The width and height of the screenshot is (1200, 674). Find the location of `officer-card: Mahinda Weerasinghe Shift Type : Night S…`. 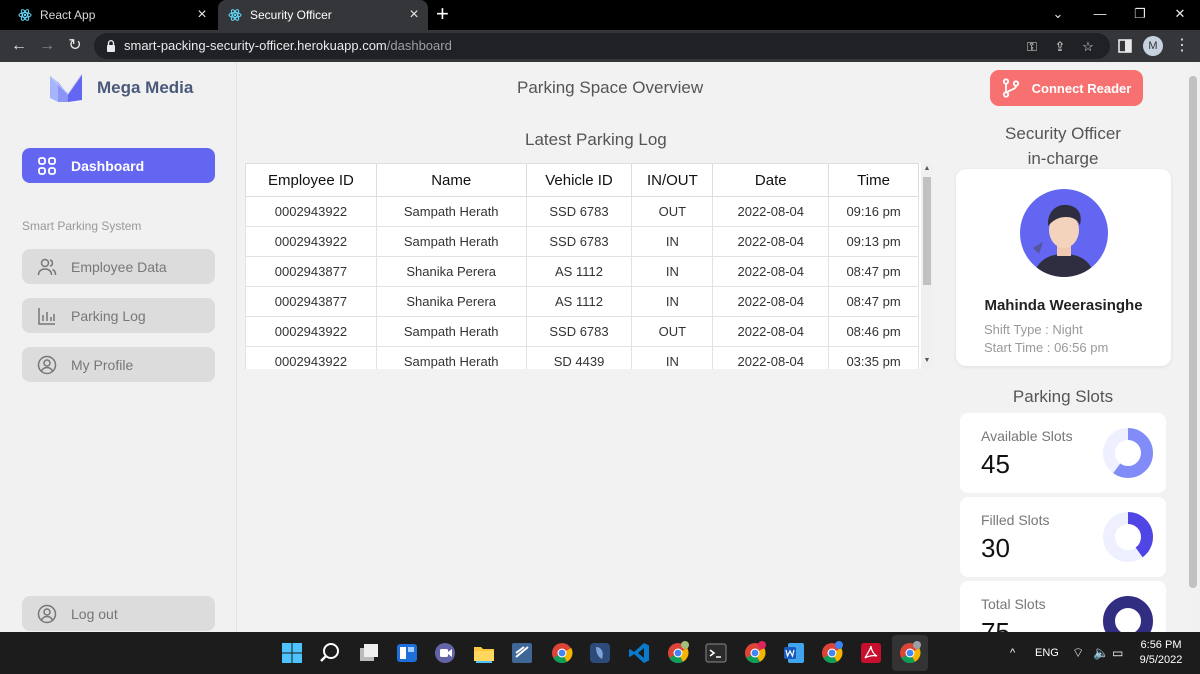

officer-card: Mahinda Weerasinghe Shift Type : Night S… is located at coordinates (1063, 267).